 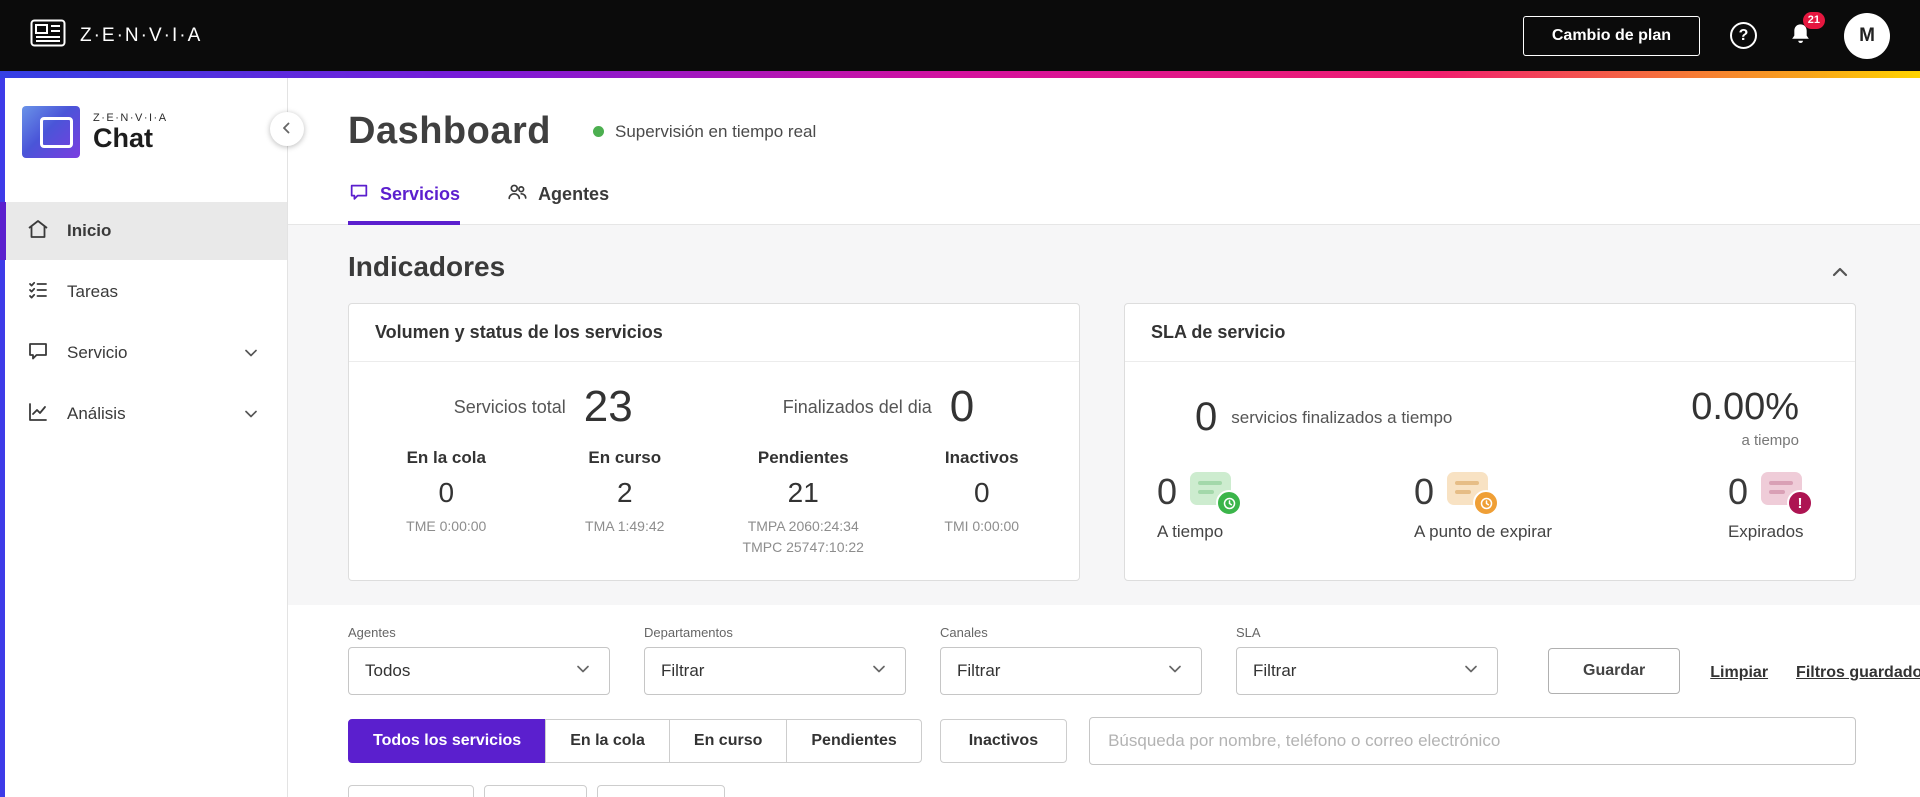 What do you see at coordinates (625, 526) in the screenshot?
I see `stat-sub: TMA 1:49:42` at bounding box center [625, 526].